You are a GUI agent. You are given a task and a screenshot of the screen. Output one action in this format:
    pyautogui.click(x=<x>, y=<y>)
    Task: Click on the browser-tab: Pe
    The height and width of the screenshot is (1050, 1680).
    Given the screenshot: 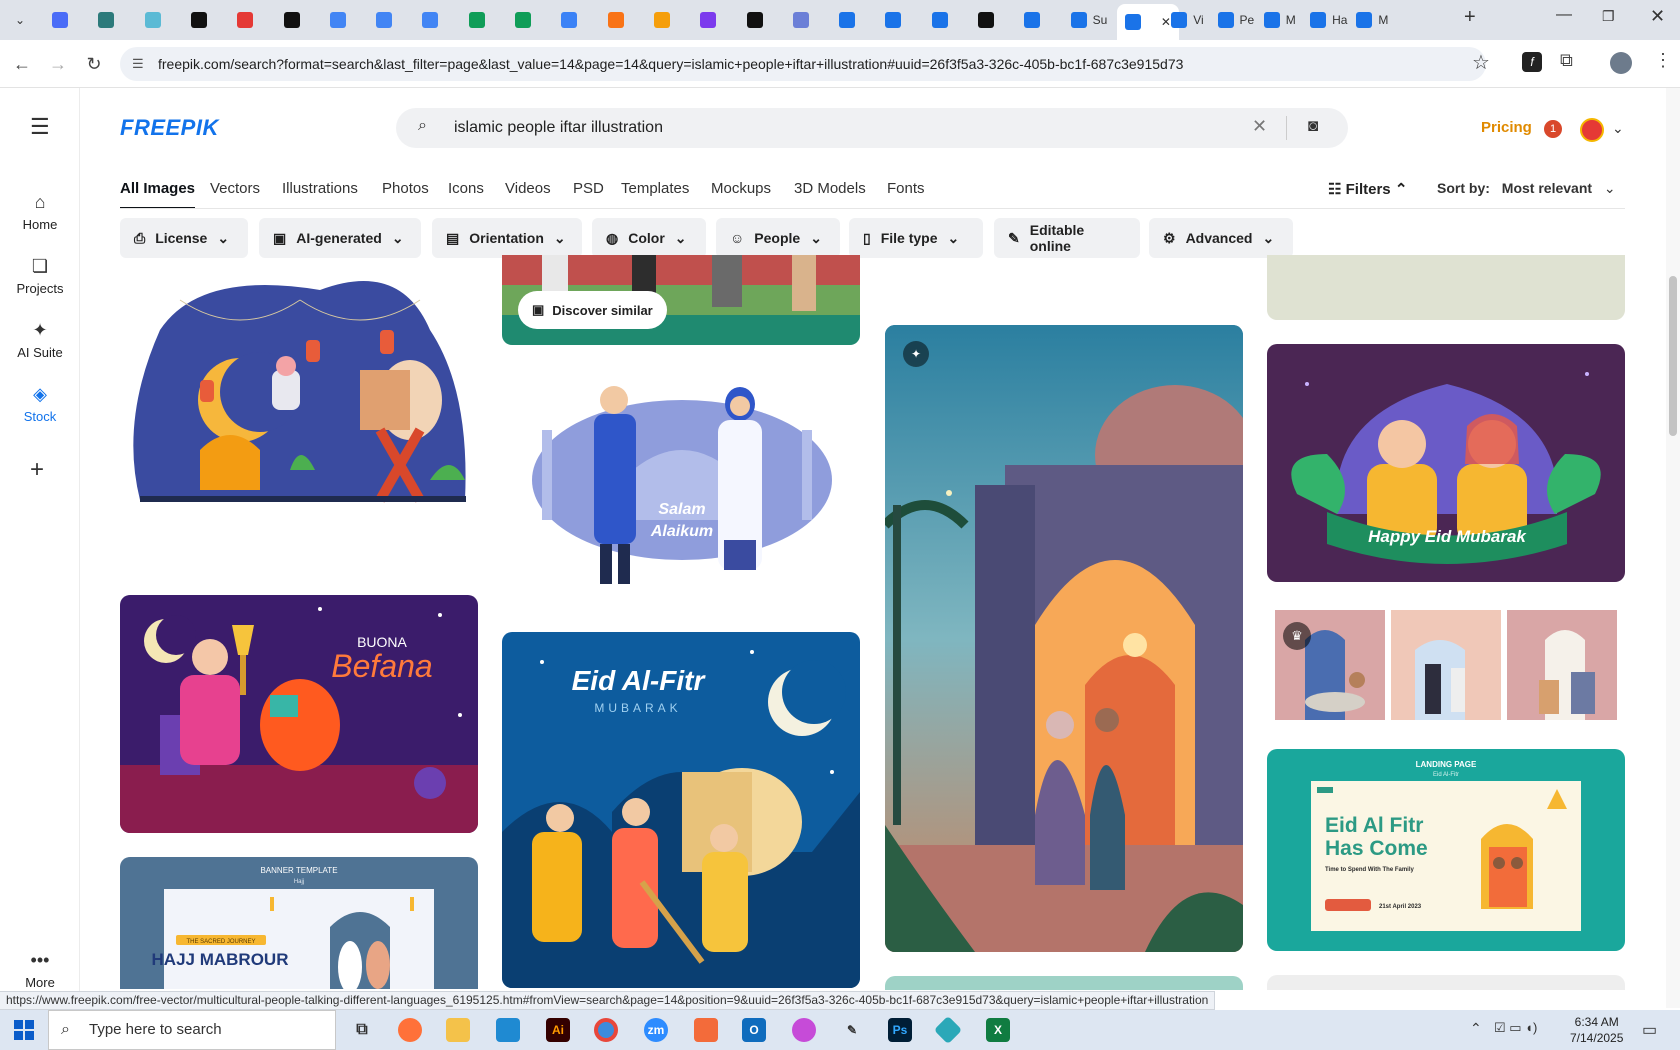 What is the action you would take?
    pyautogui.click(x=1236, y=20)
    